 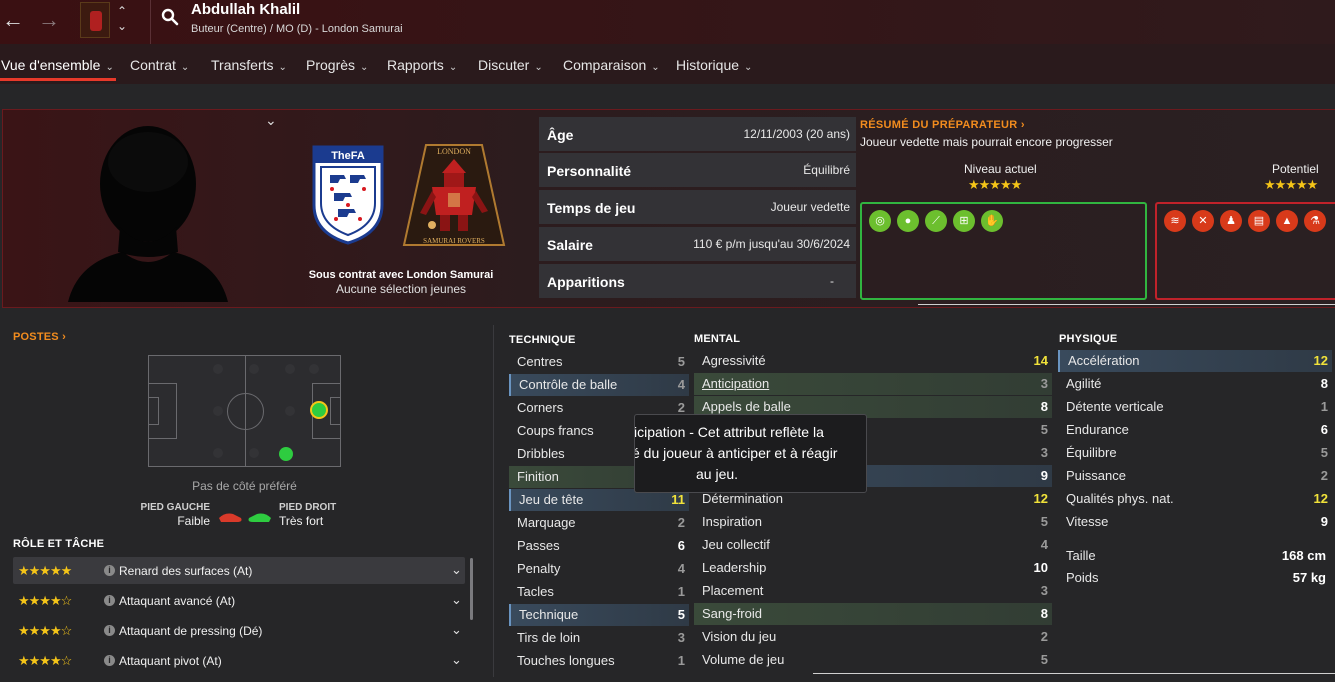 What do you see at coordinates (1175, 221) in the screenshot?
I see `spring-icon: ≋` at bounding box center [1175, 221].